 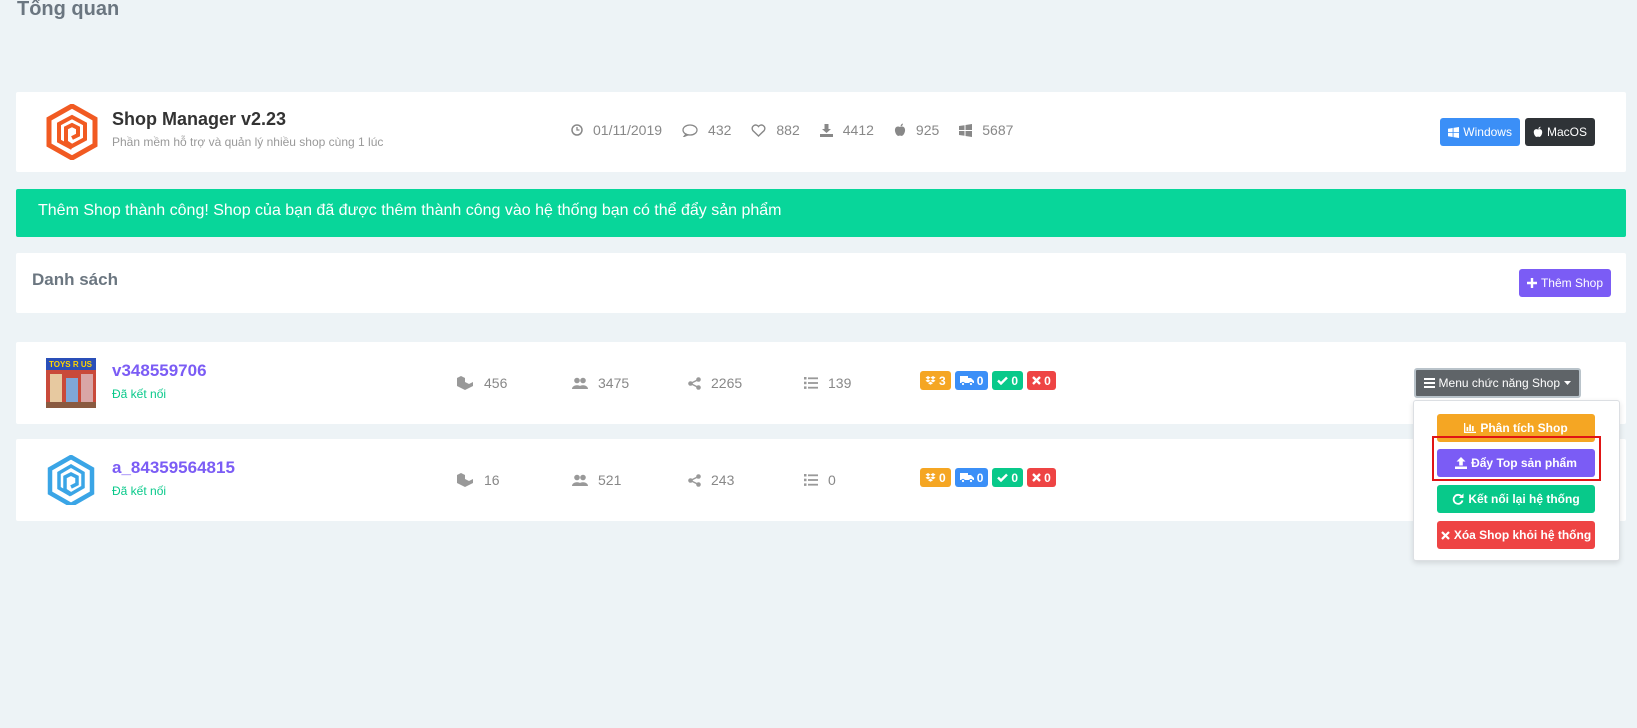 What do you see at coordinates (1516, 458) in the screenshot?
I see `selection-highlight` at bounding box center [1516, 458].